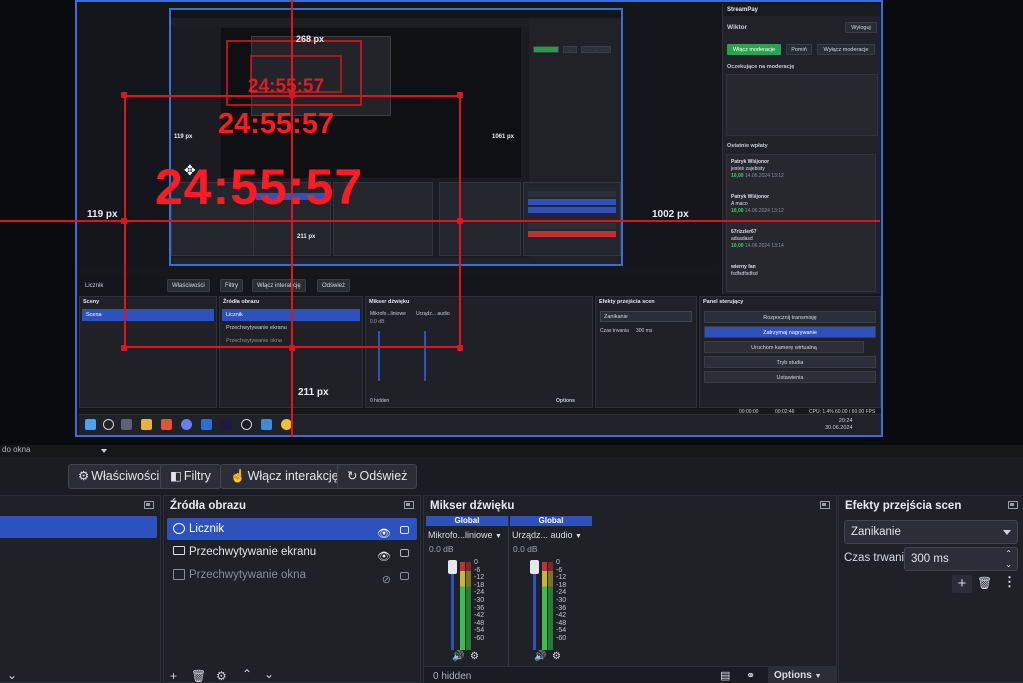  I want to click on nested-controls-dock, so click(572, 219).